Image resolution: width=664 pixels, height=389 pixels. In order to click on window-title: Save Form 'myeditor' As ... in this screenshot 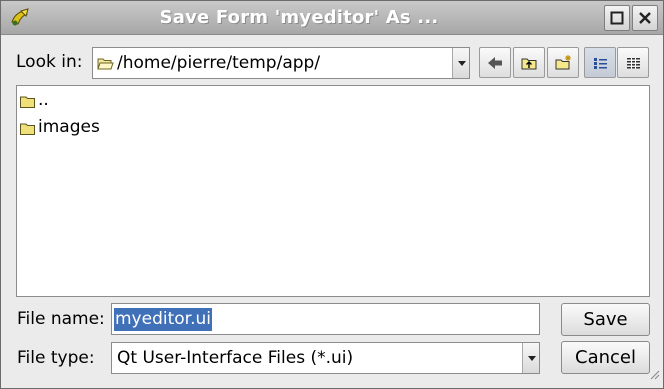, I will do `click(299, 17)`.